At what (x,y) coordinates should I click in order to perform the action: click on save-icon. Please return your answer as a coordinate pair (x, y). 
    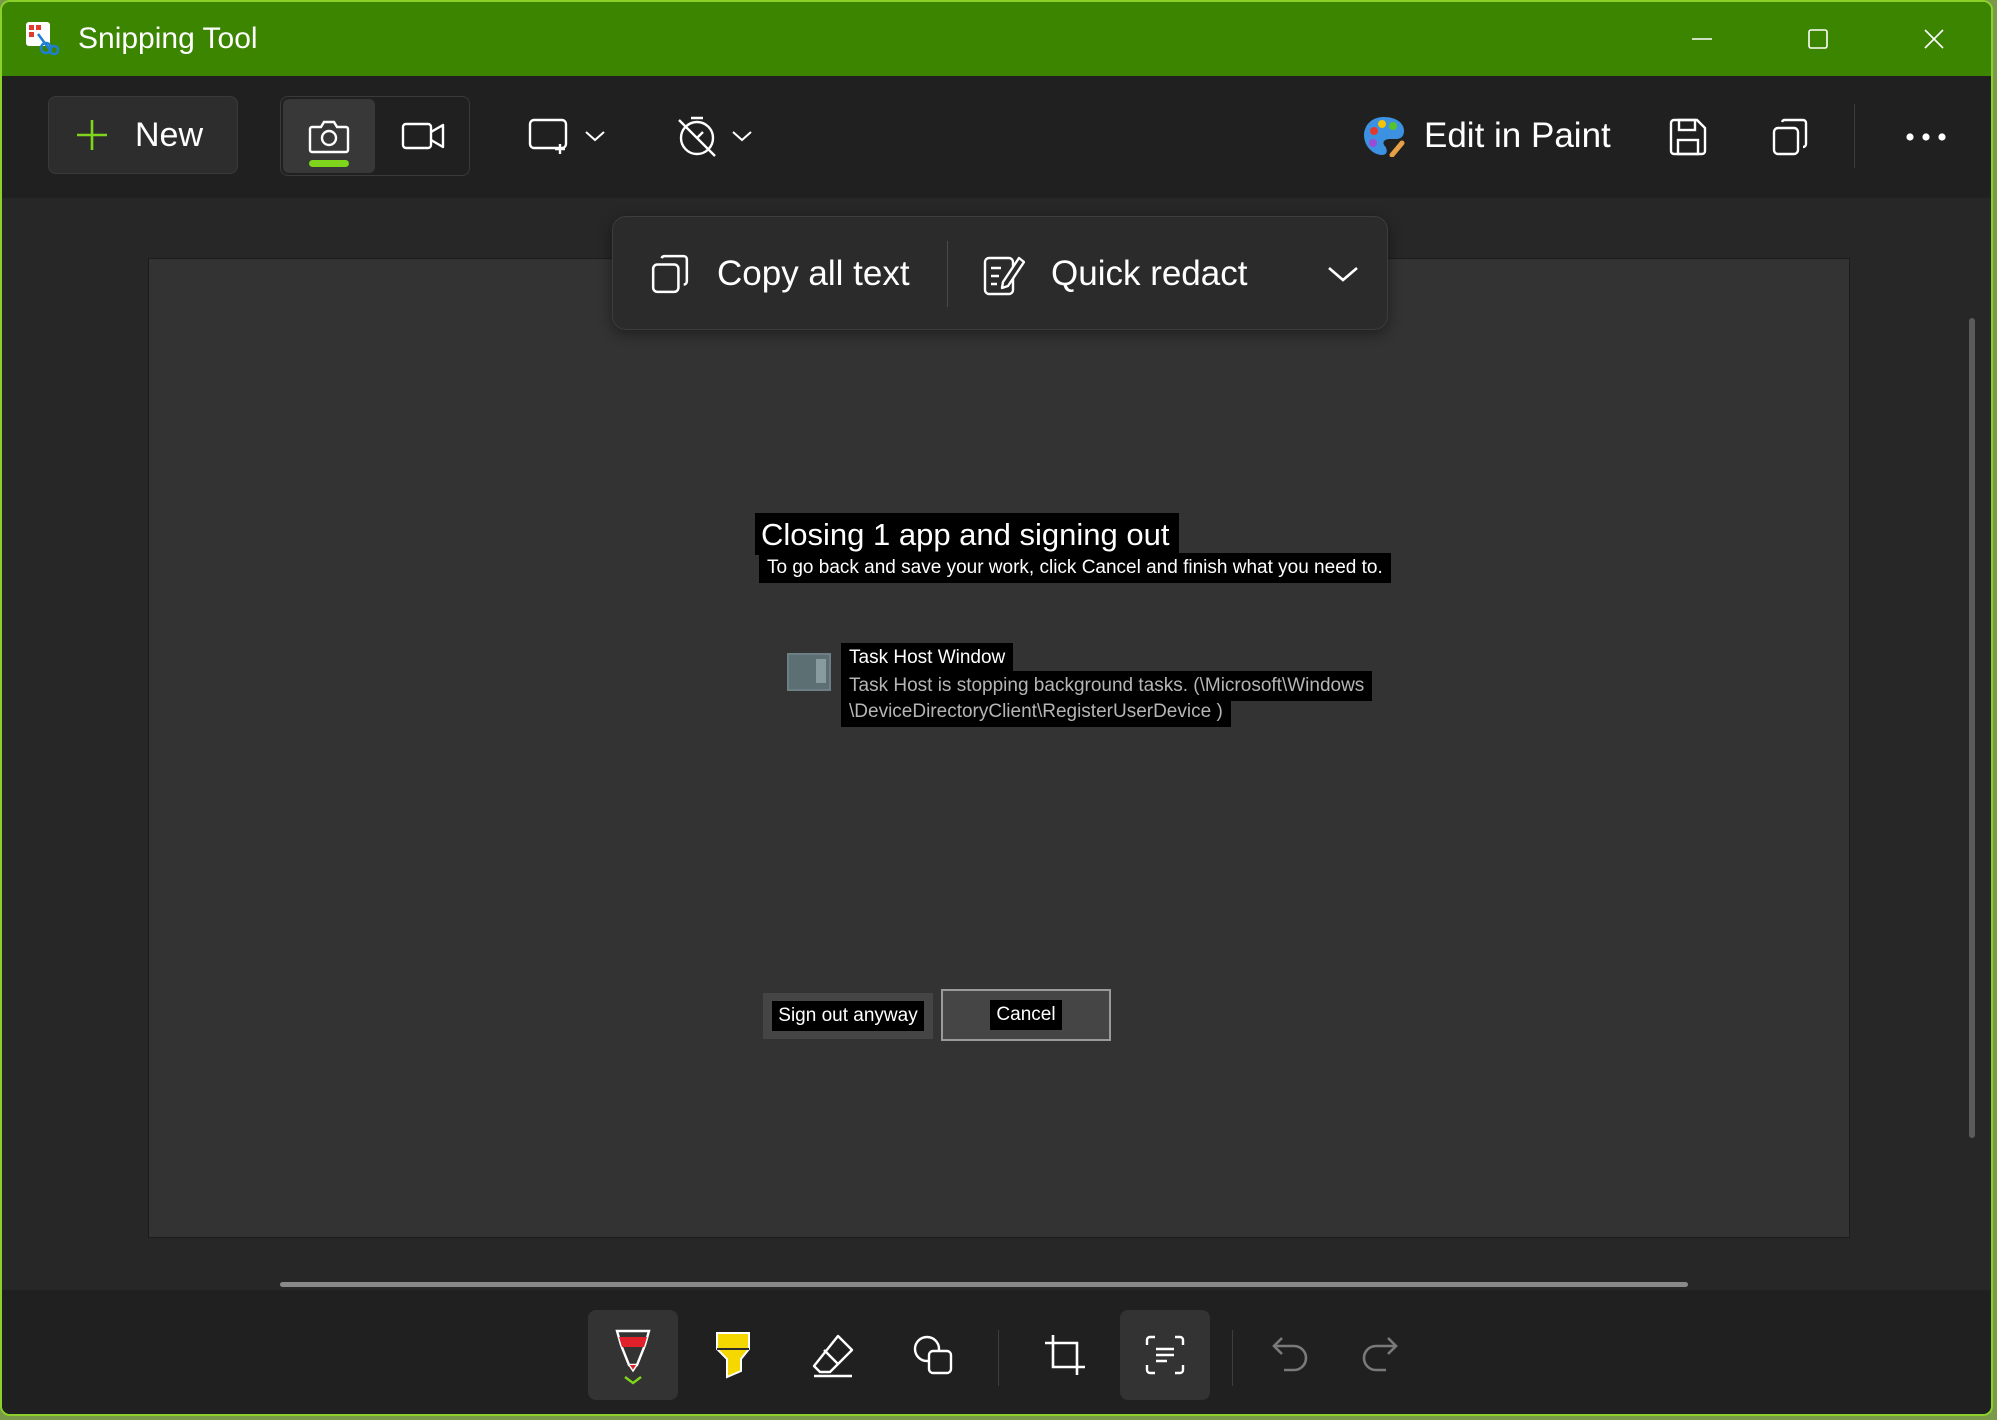
    Looking at the image, I should click on (1688, 137).